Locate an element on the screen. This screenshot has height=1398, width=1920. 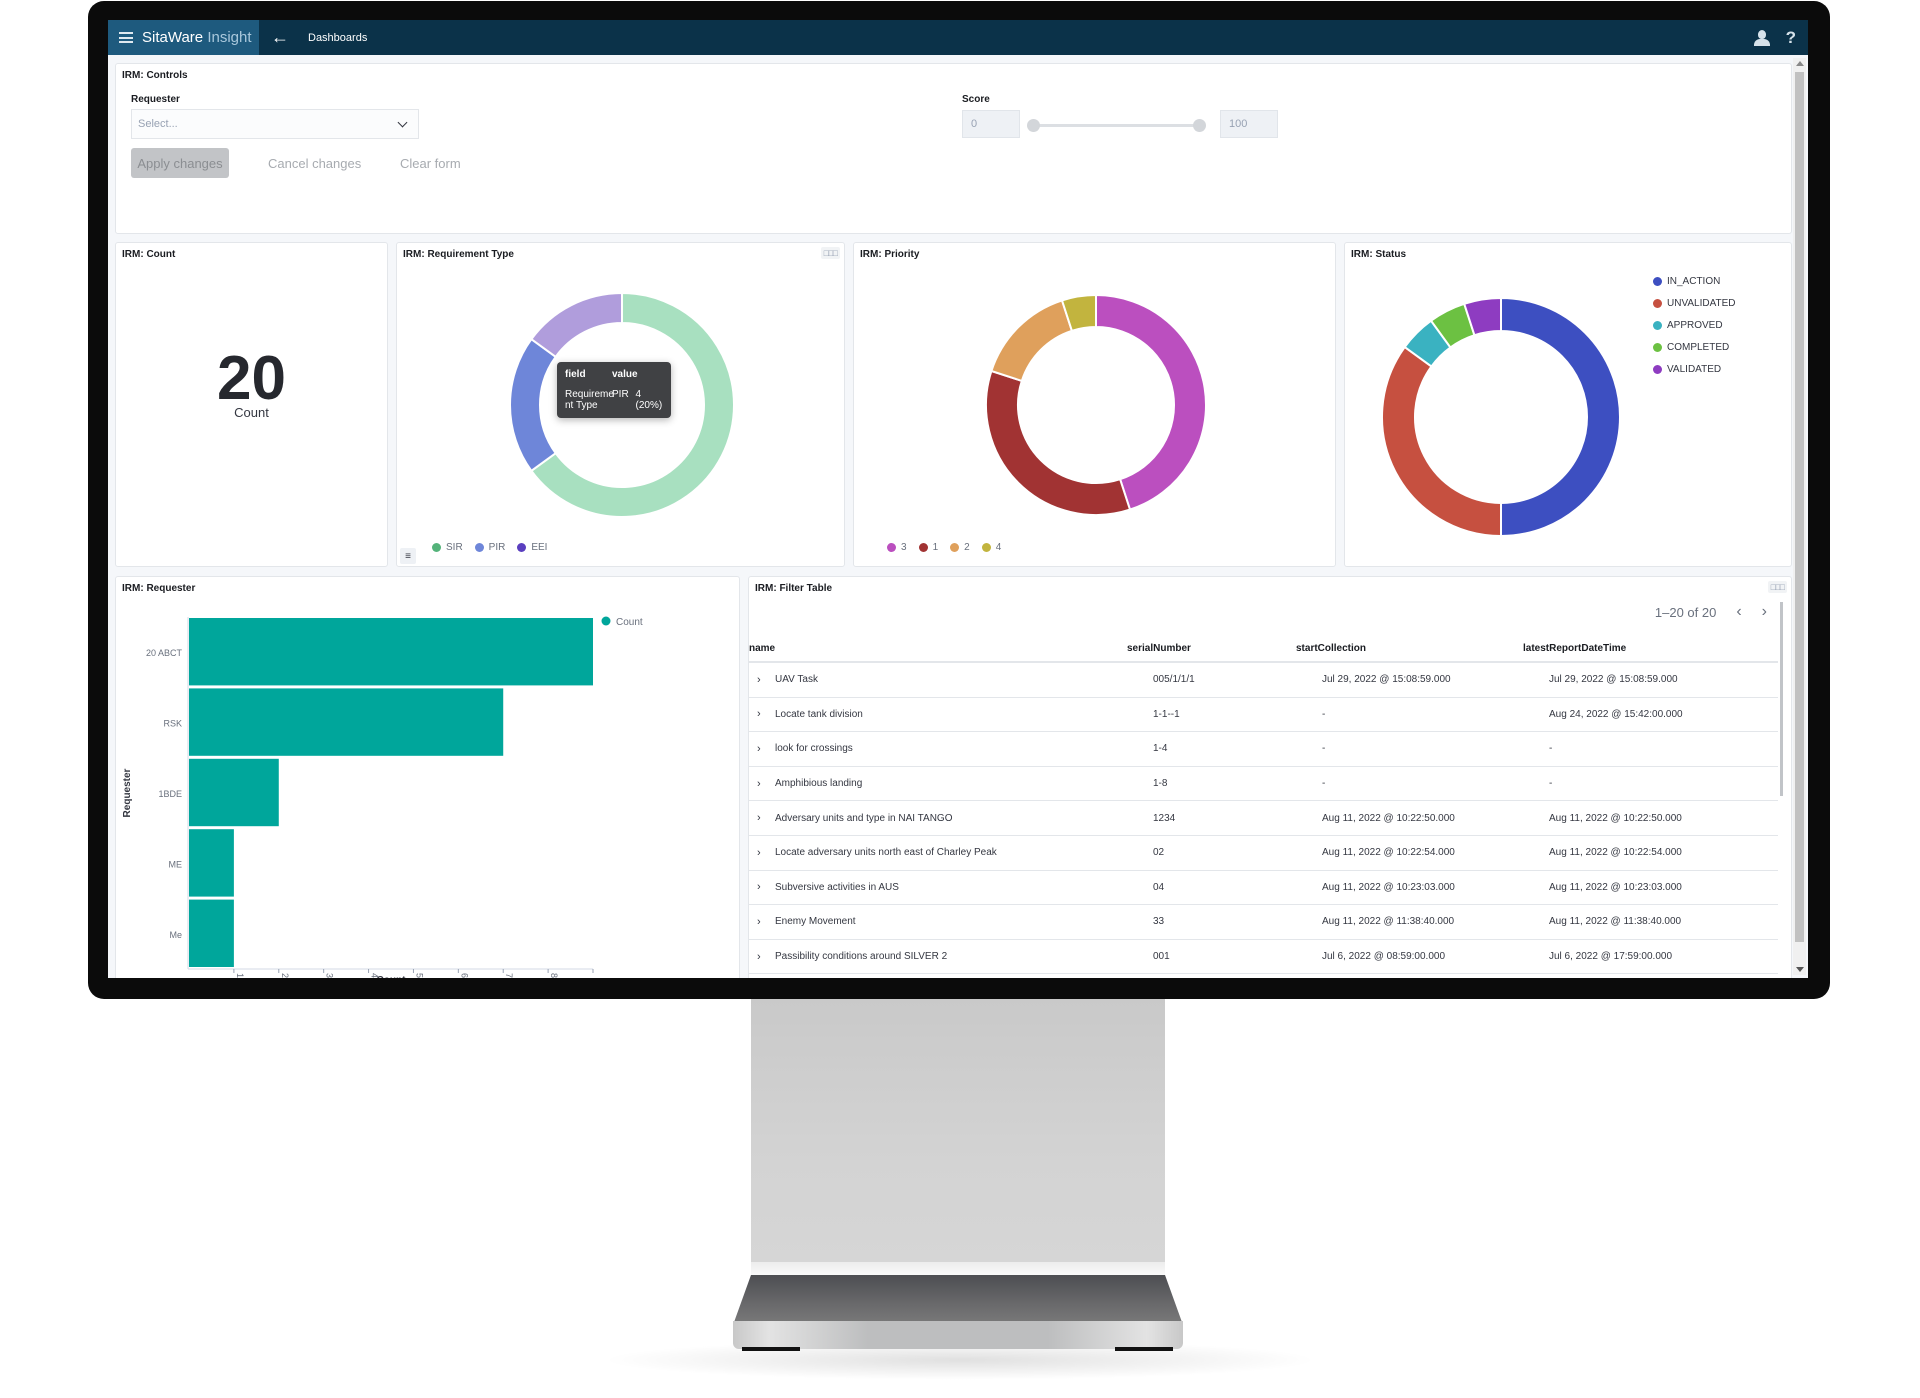
bar-rsk is located at coordinates (346, 722).